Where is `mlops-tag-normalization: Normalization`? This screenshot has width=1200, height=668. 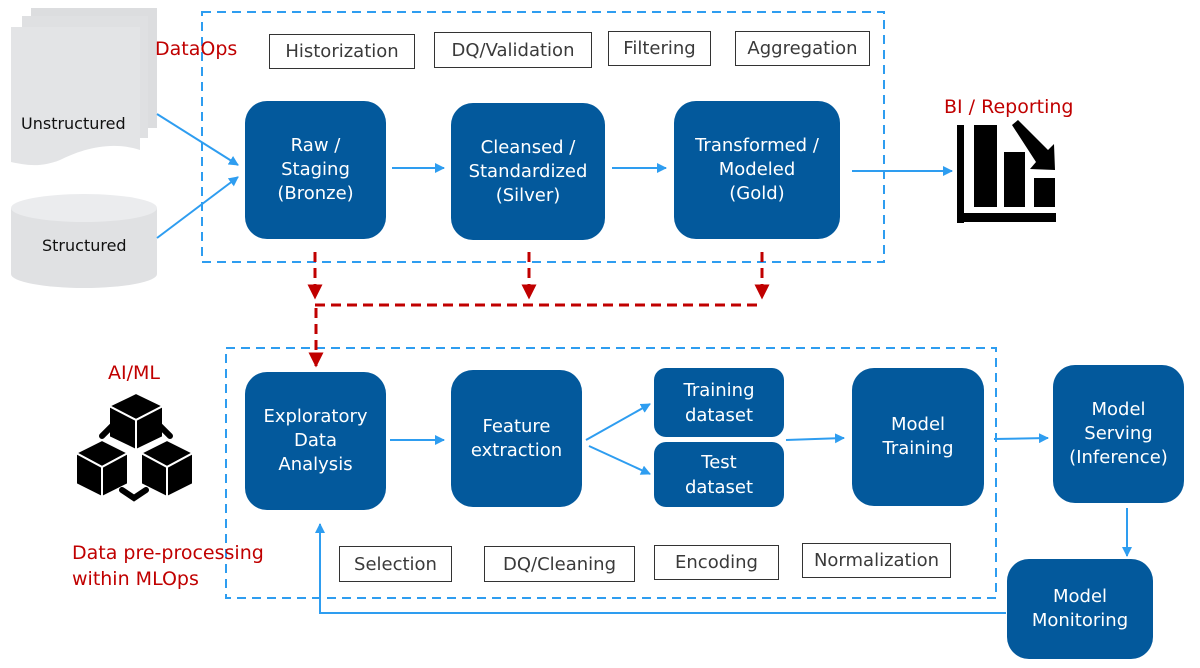
mlops-tag-normalization: Normalization is located at coordinates (876, 560).